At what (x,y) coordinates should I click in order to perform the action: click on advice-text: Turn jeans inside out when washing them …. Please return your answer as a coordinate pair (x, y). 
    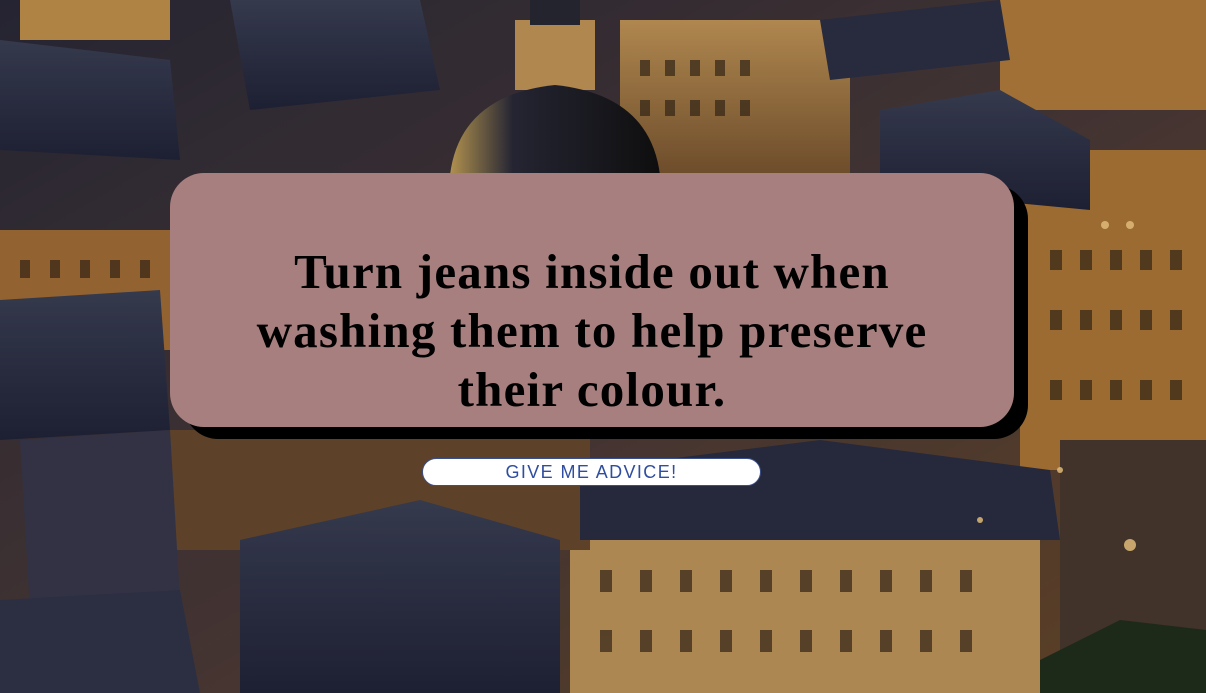
    Looking at the image, I should click on (592, 330).